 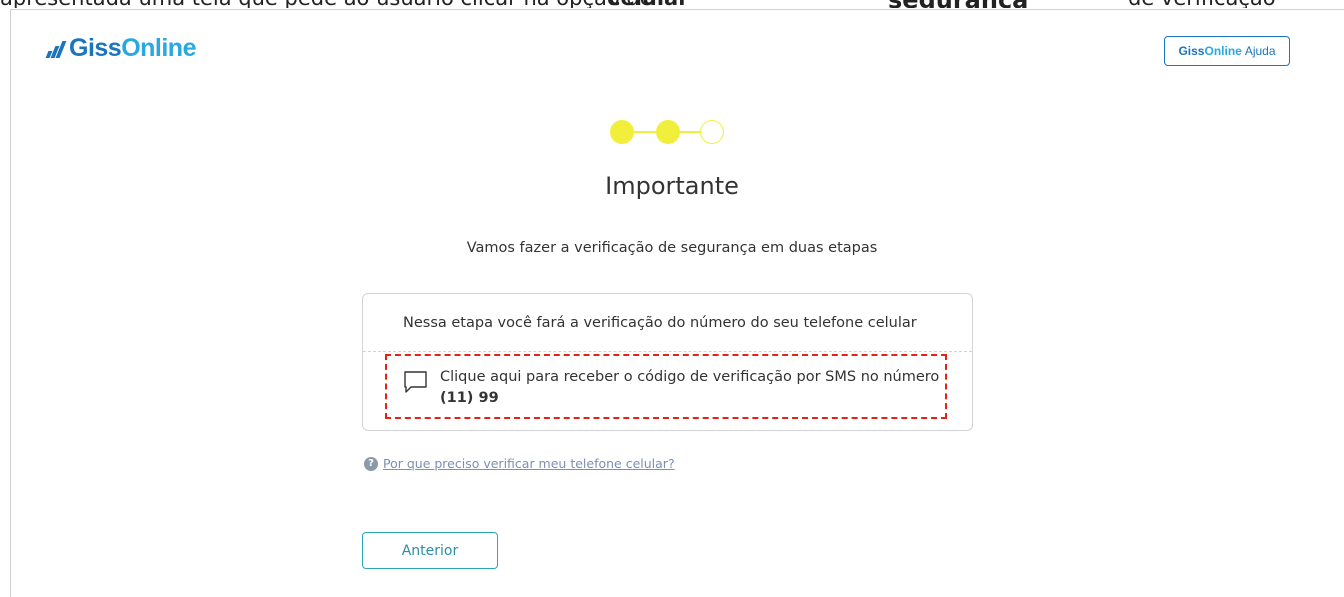 I want to click on help-button: Giss Online Ajuda, so click(x=1227, y=51).